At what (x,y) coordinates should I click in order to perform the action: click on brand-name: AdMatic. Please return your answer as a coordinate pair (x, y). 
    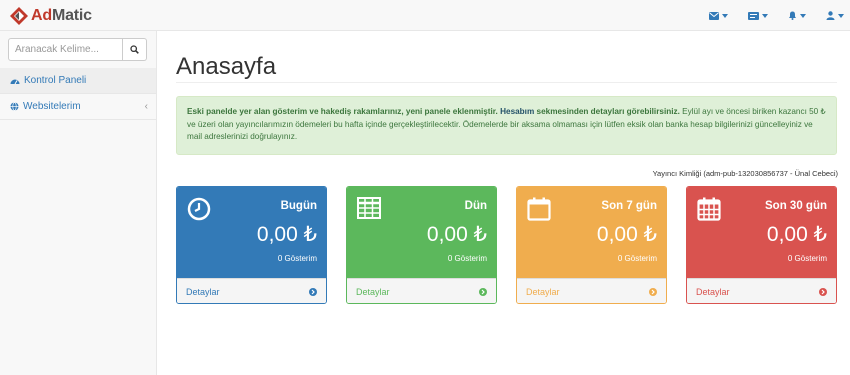
    Looking at the image, I should click on (61, 16).